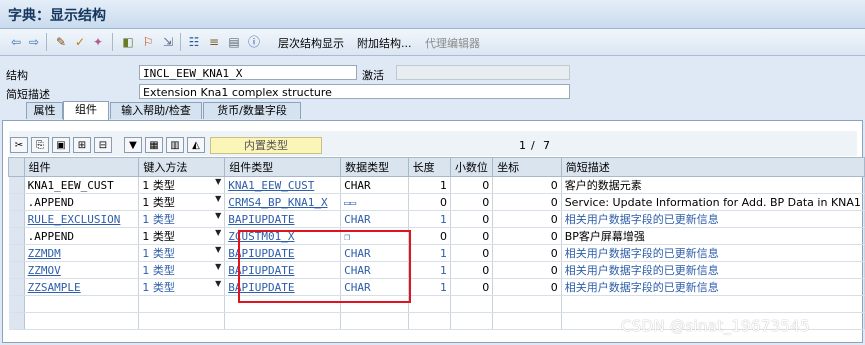 This screenshot has width=865, height=345. I want to click on info-icon: ⓘ, so click(254, 42).